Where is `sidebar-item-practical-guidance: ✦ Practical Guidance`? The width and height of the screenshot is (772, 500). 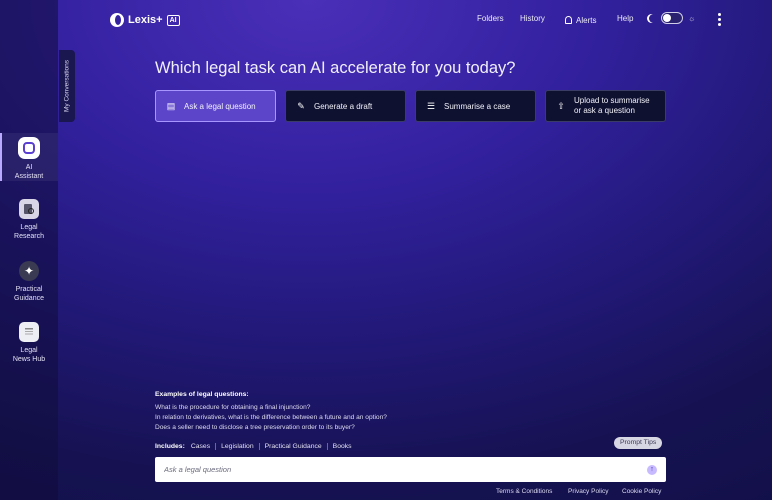 sidebar-item-practical-guidance: ✦ Practical Guidance is located at coordinates (29, 282).